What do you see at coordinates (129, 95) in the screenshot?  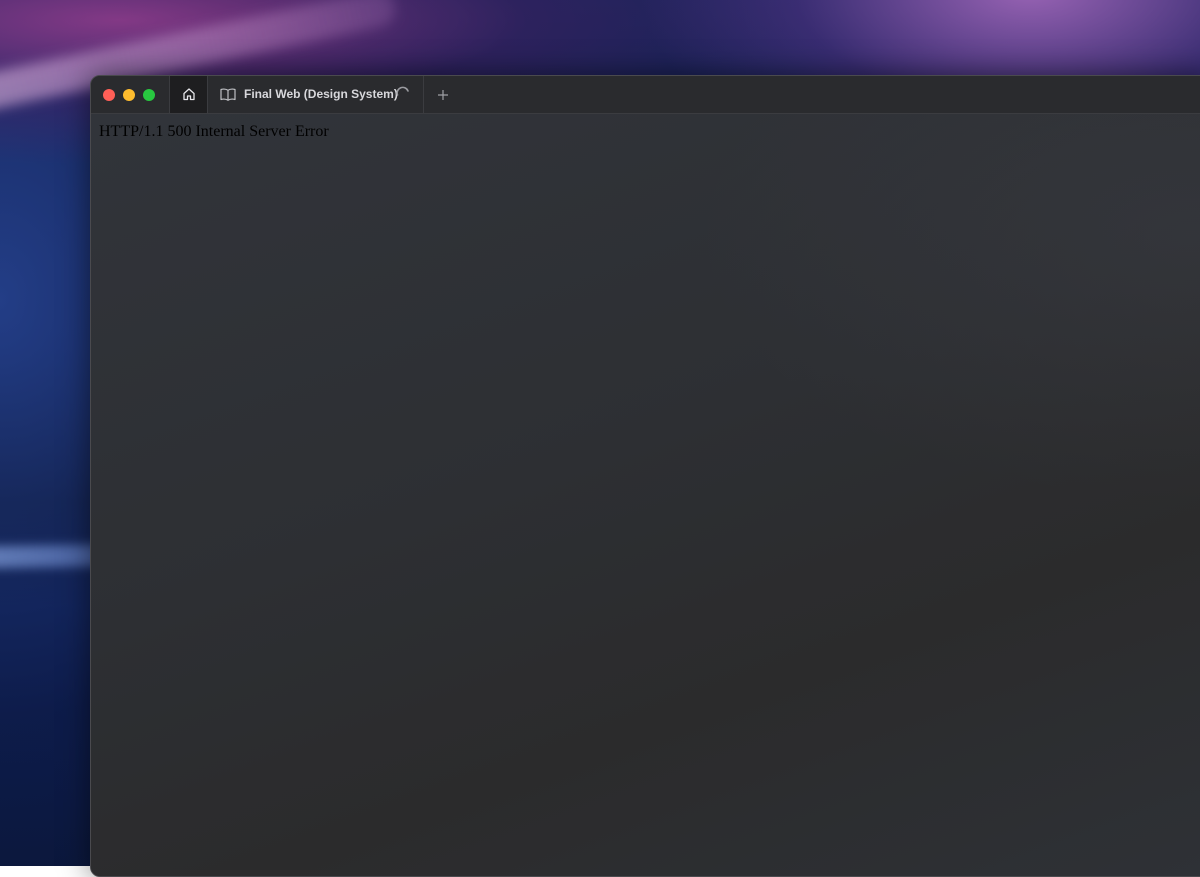 I see `minimize-window-button` at bounding box center [129, 95].